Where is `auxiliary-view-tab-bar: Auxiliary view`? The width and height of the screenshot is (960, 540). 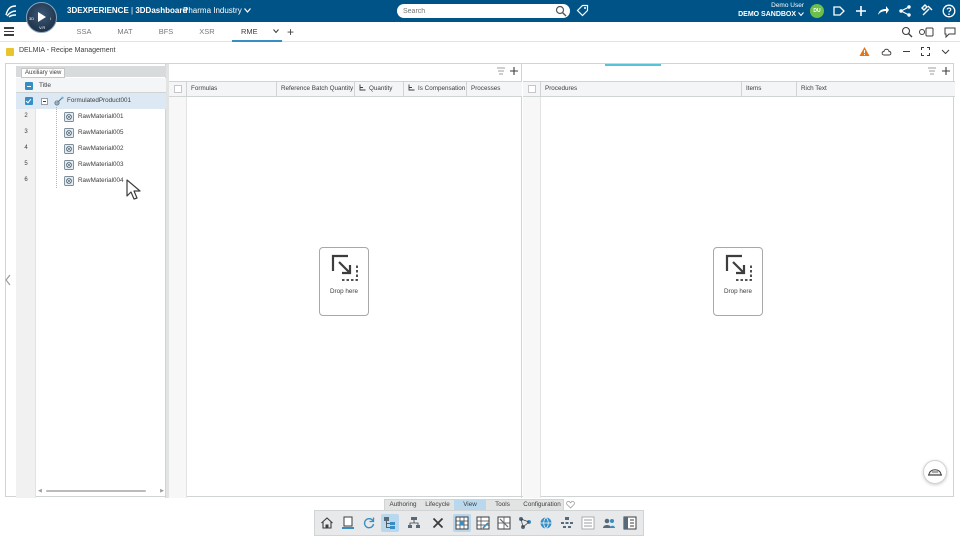
auxiliary-view-tab-bar: Auxiliary view is located at coordinates (91, 72).